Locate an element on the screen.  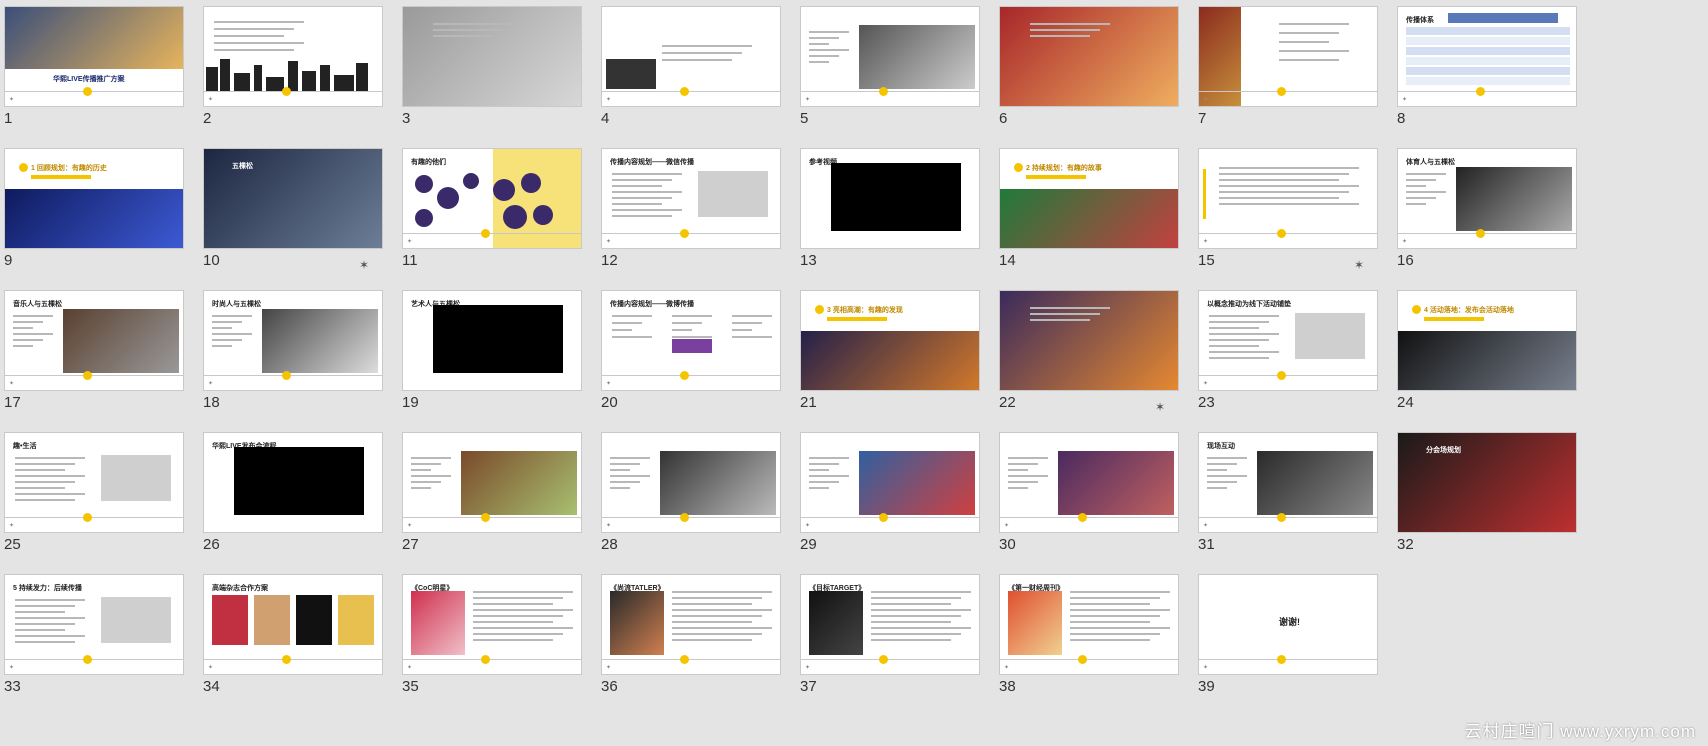
slide-thumbnail: 高端杂志合作方案 ✦ is located at coordinates (293, 624).